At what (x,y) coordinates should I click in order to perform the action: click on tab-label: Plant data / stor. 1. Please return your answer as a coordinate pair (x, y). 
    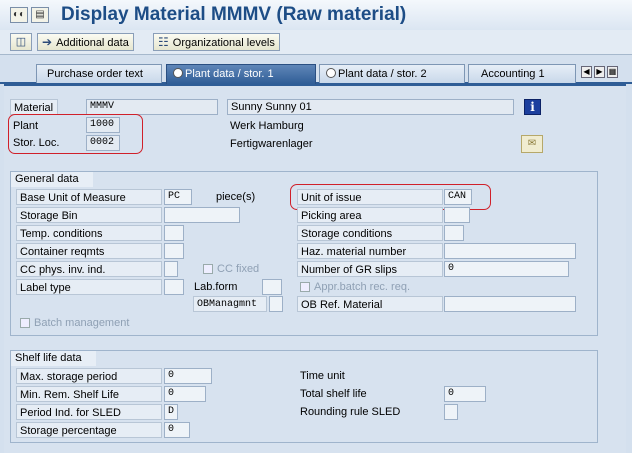
    Looking at the image, I should click on (229, 74).